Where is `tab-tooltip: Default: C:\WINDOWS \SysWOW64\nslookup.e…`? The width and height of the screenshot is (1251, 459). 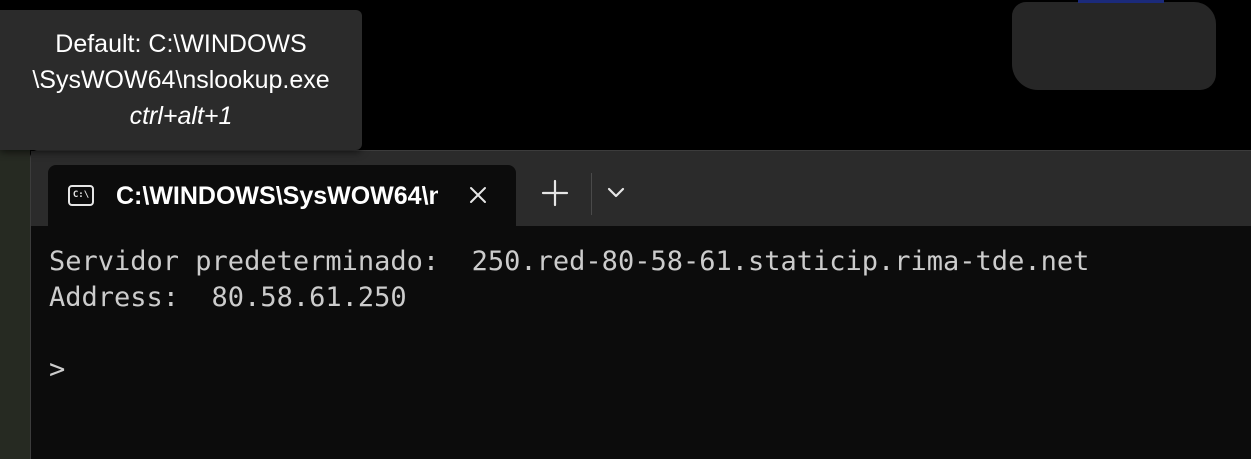 tab-tooltip: Default: C:\WINDOWS \SysWOW64\nslookup.e… is located at coordinates (181, 80).